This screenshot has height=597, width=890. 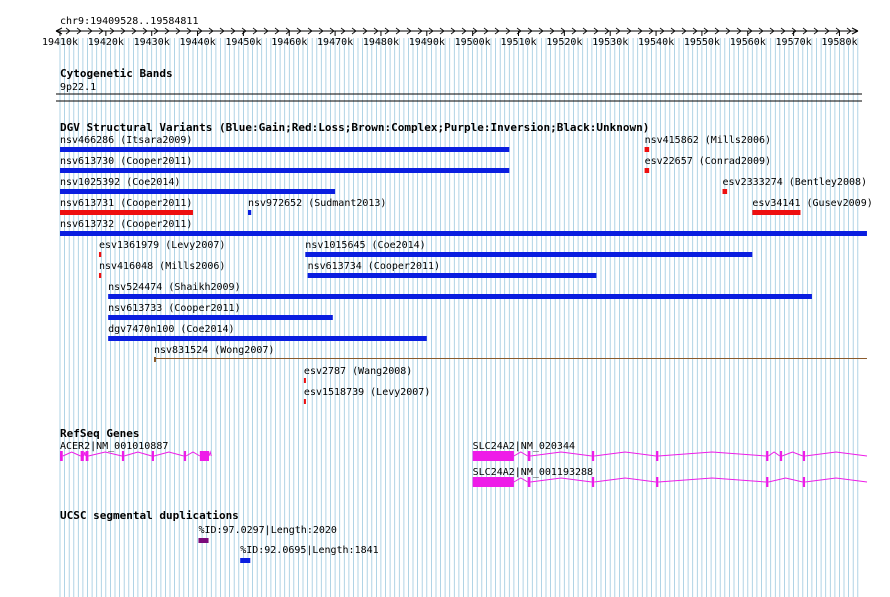 What do you see at coordinates (289, 42) in the screenshot?
I see `ruler-tick-label: 19460k` at bounding box center [289, 42].